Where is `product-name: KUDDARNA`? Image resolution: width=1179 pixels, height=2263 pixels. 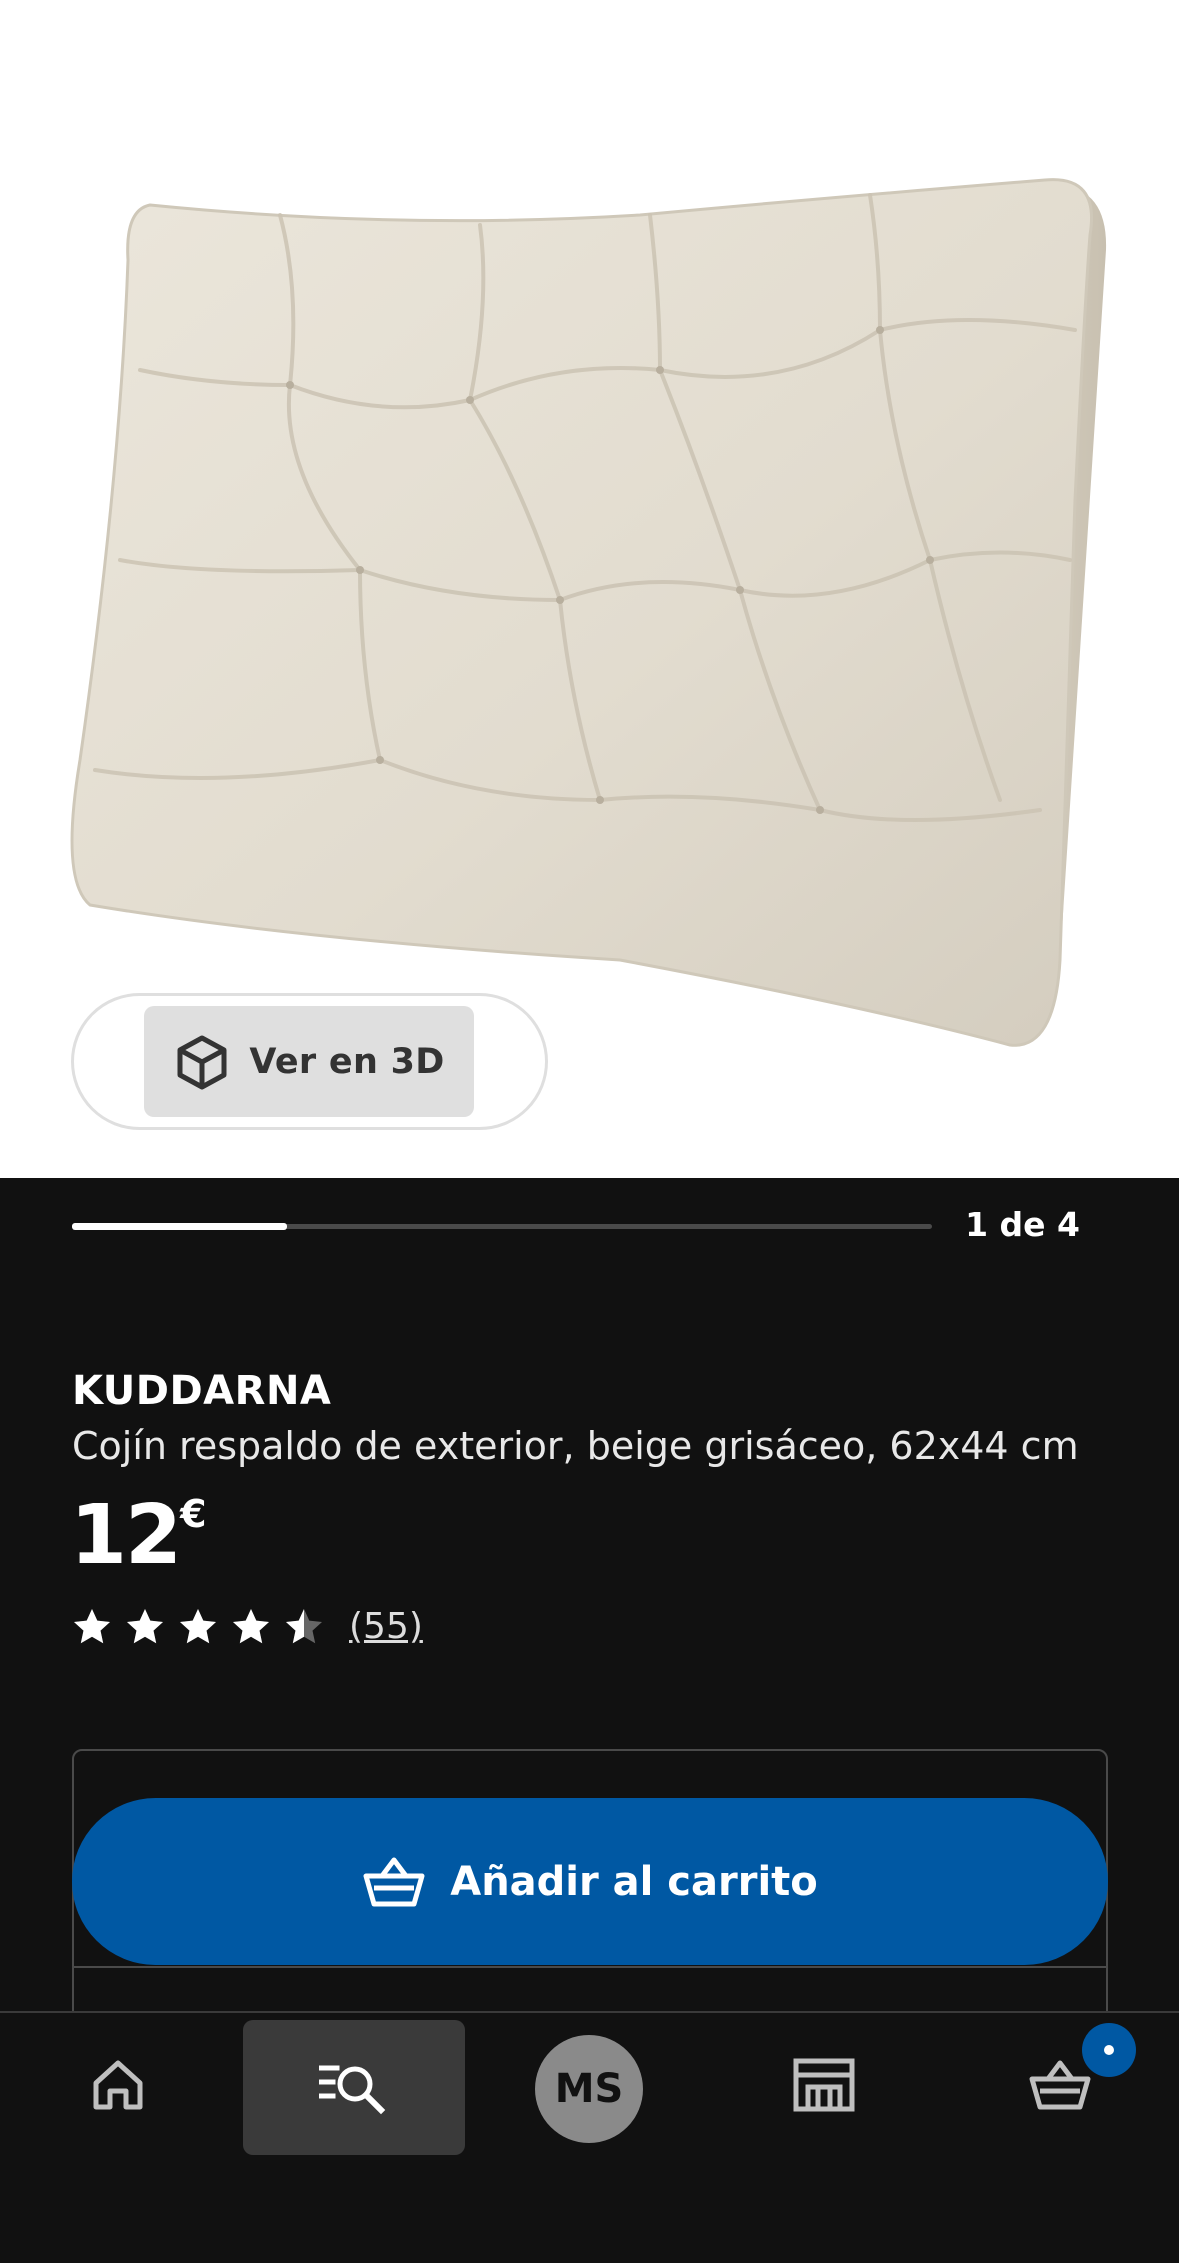
product-name: KUDDARNA is located at coordinates (202, 1391).